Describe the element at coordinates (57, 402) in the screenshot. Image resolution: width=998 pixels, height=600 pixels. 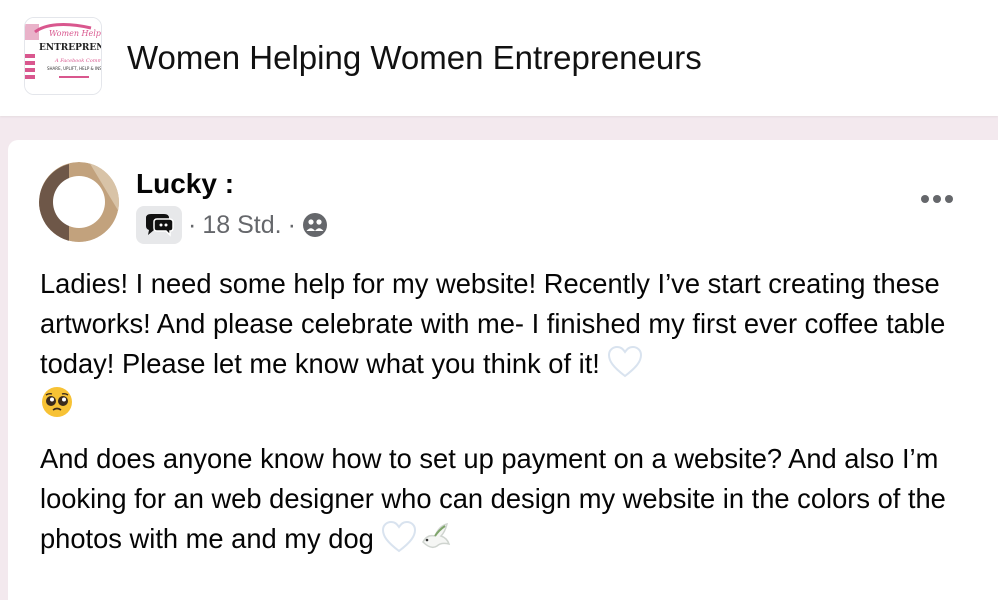
I see `pleading-face-icon` at that location.